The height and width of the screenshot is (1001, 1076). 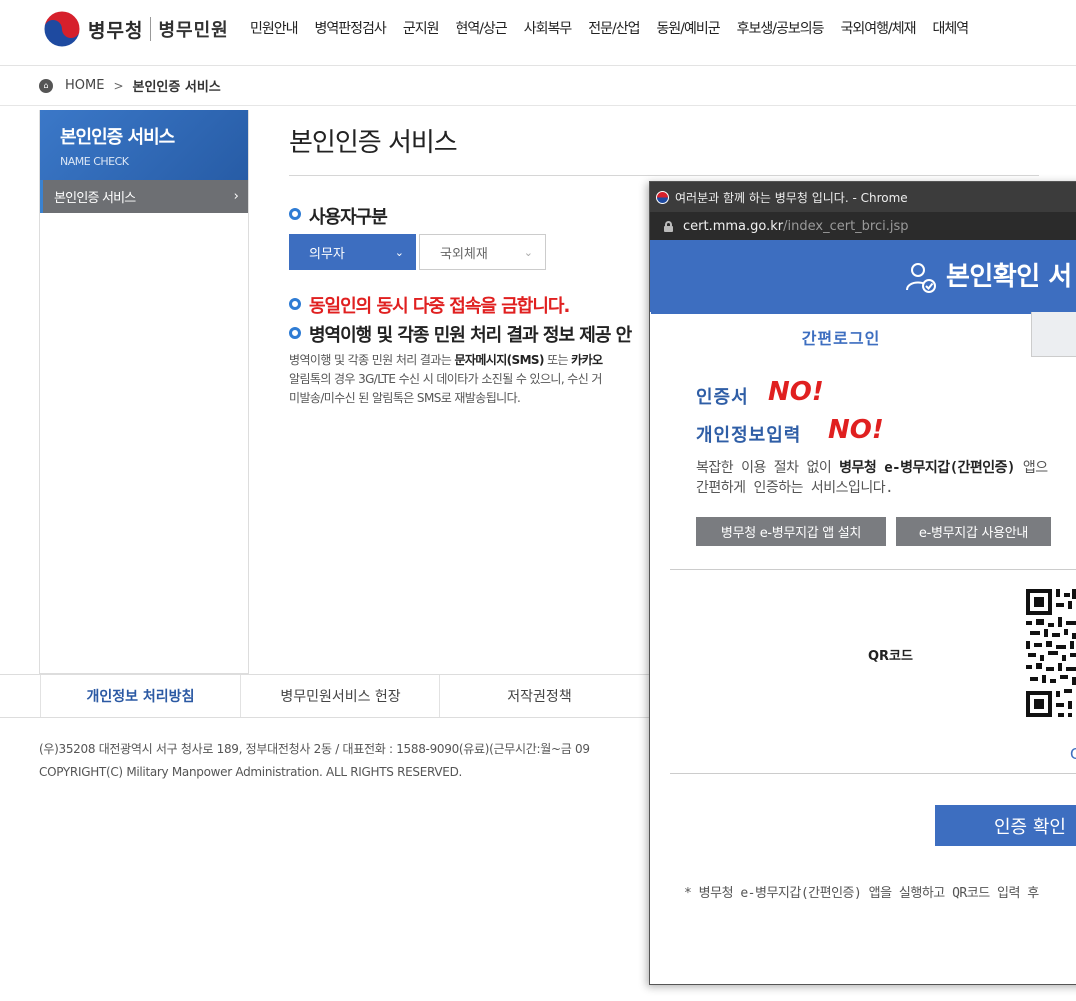 What do you see at coordinates (781, 28) in the screenshot?
I see `nav-item-candidates: 후보생/공보의등` at bounding box center [781, 28].